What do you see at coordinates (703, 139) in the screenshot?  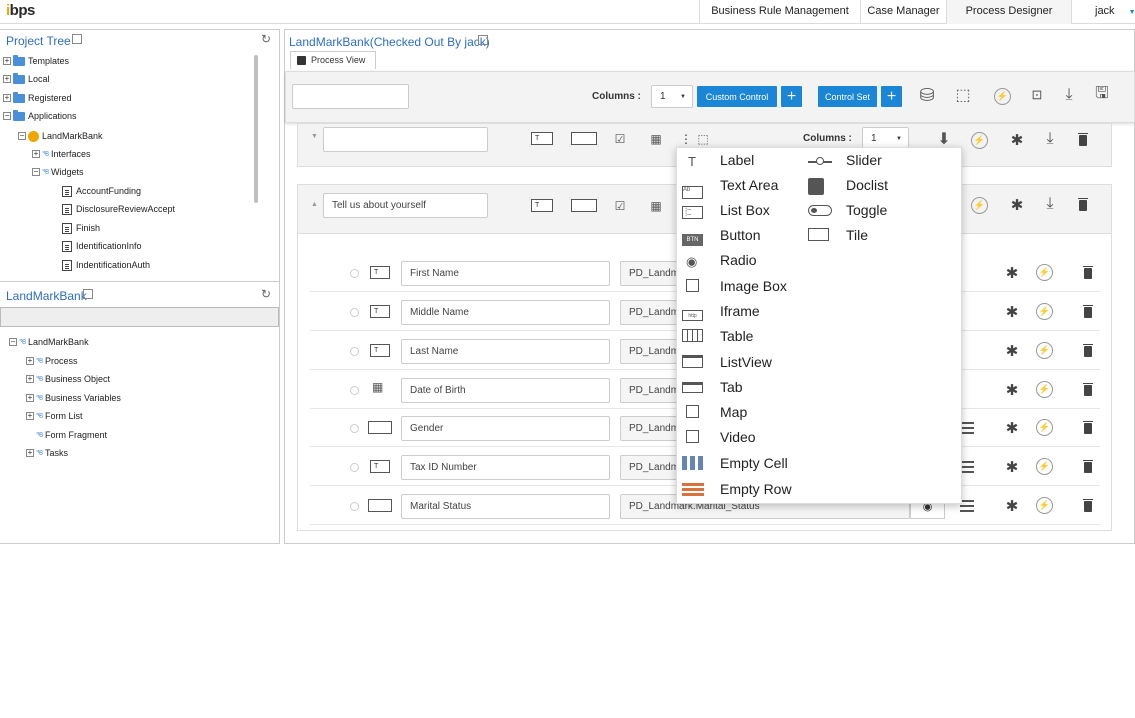 I see `control-menu-icon: ⬚` at bounding box center [703, 139].